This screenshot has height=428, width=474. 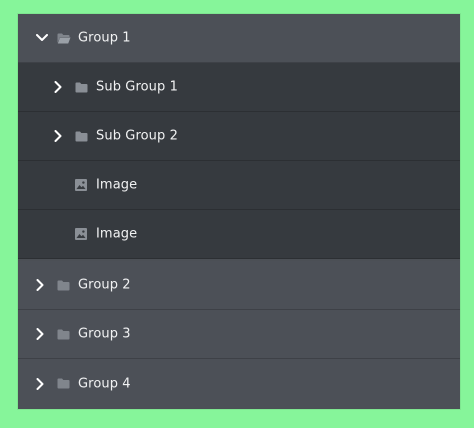 I want to click on tree-row-label: Group 2, so click(x=104, y=285).